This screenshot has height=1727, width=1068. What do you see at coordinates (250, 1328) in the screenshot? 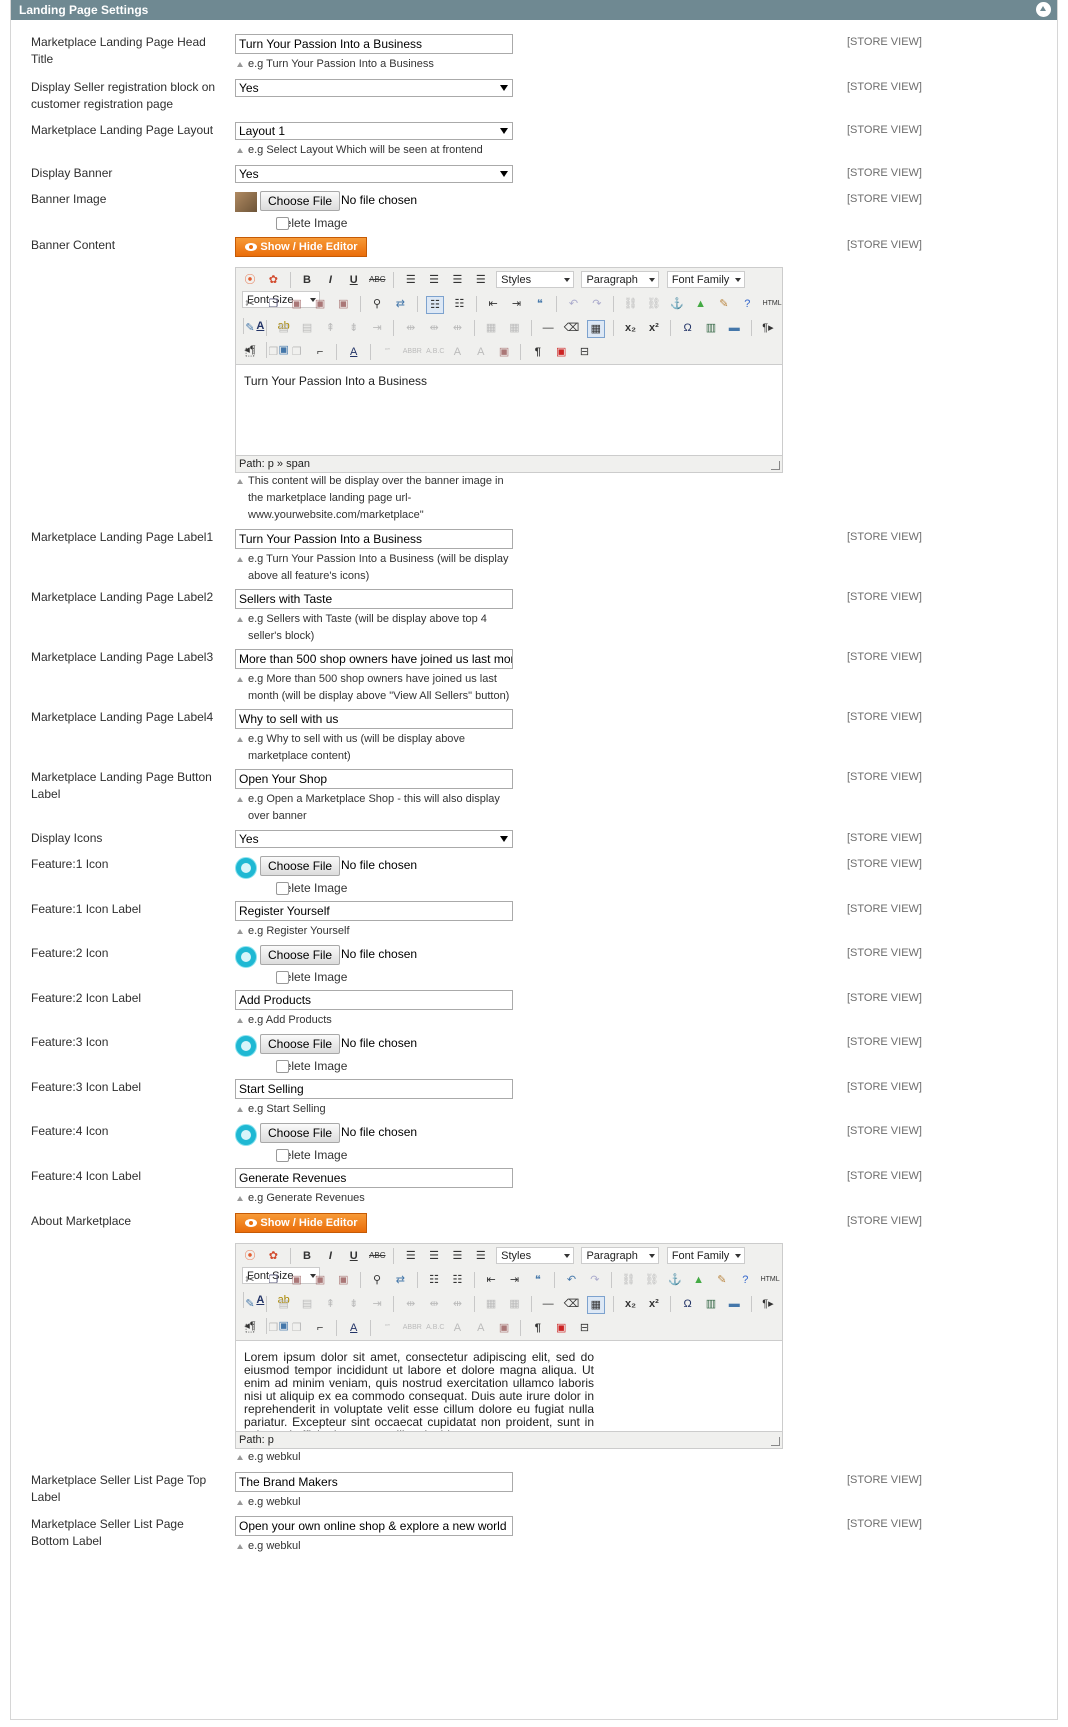
I see `insert-layer-icon: ⬚` at bounding box center [250, 1328].